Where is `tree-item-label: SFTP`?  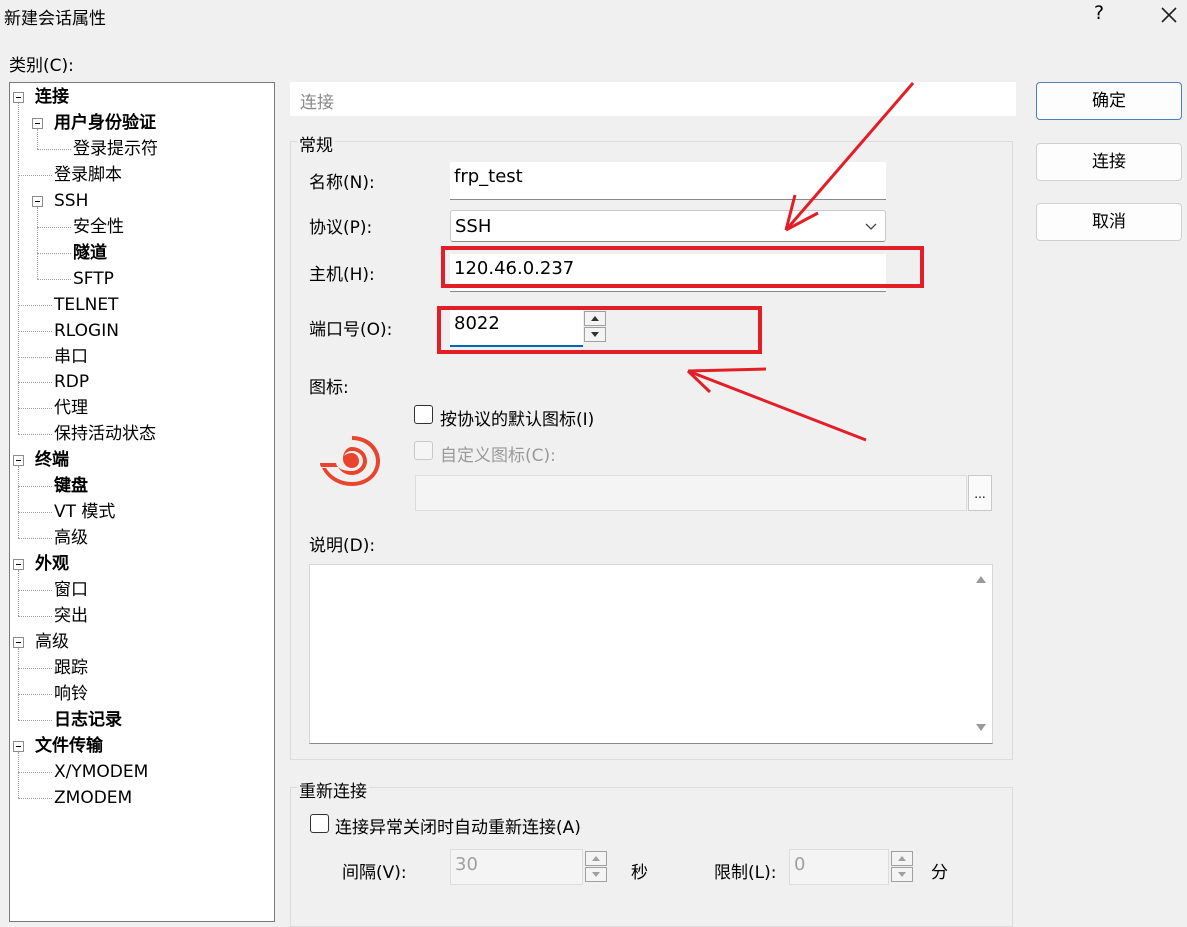 tree-item-label: SFTP is located at coordinates (93, 278).